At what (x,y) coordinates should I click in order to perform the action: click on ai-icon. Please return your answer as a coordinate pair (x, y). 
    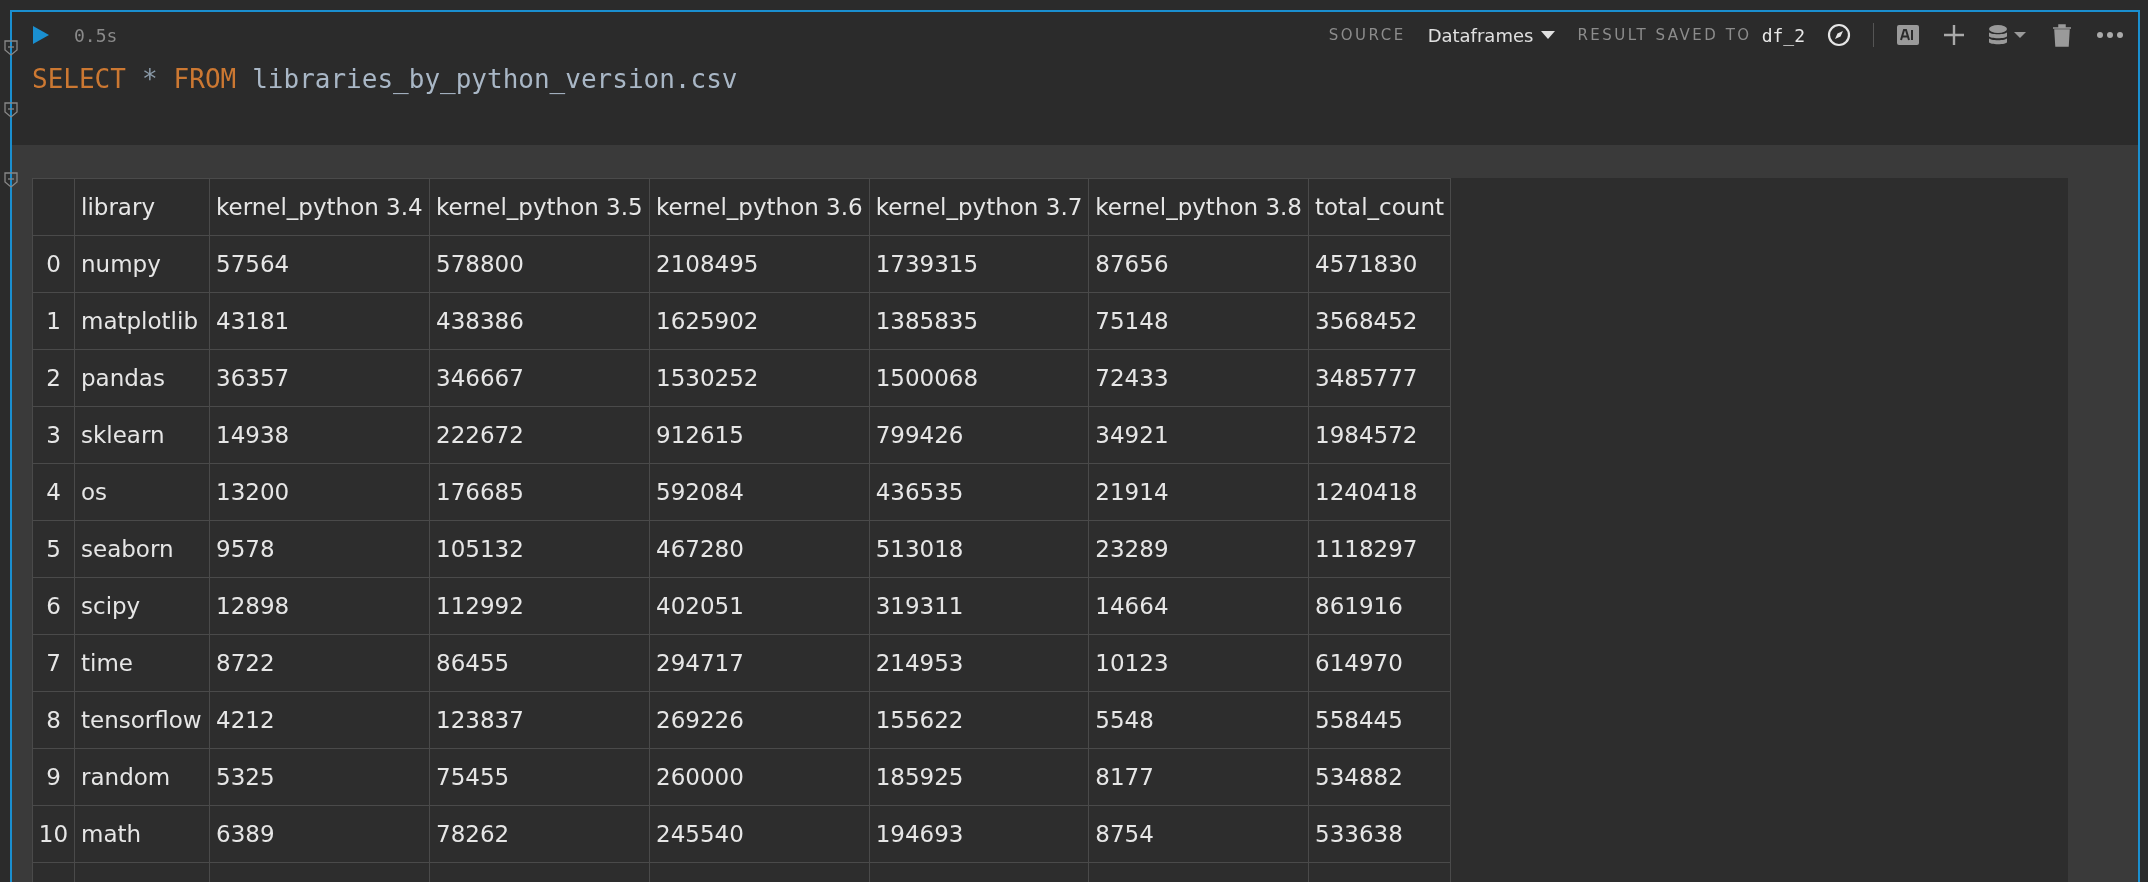
    Looking at the image, I should click on (1908, 35).